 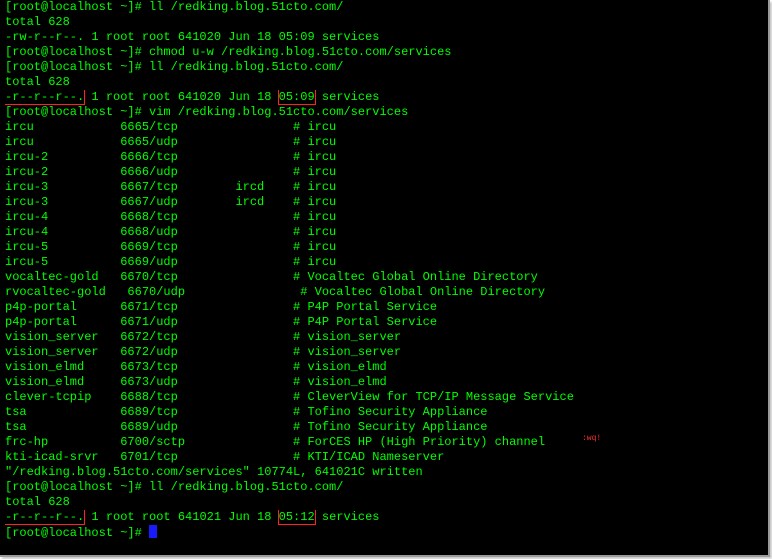 I want to click on time-highlight: 05:09, so click(x=296, y=97).